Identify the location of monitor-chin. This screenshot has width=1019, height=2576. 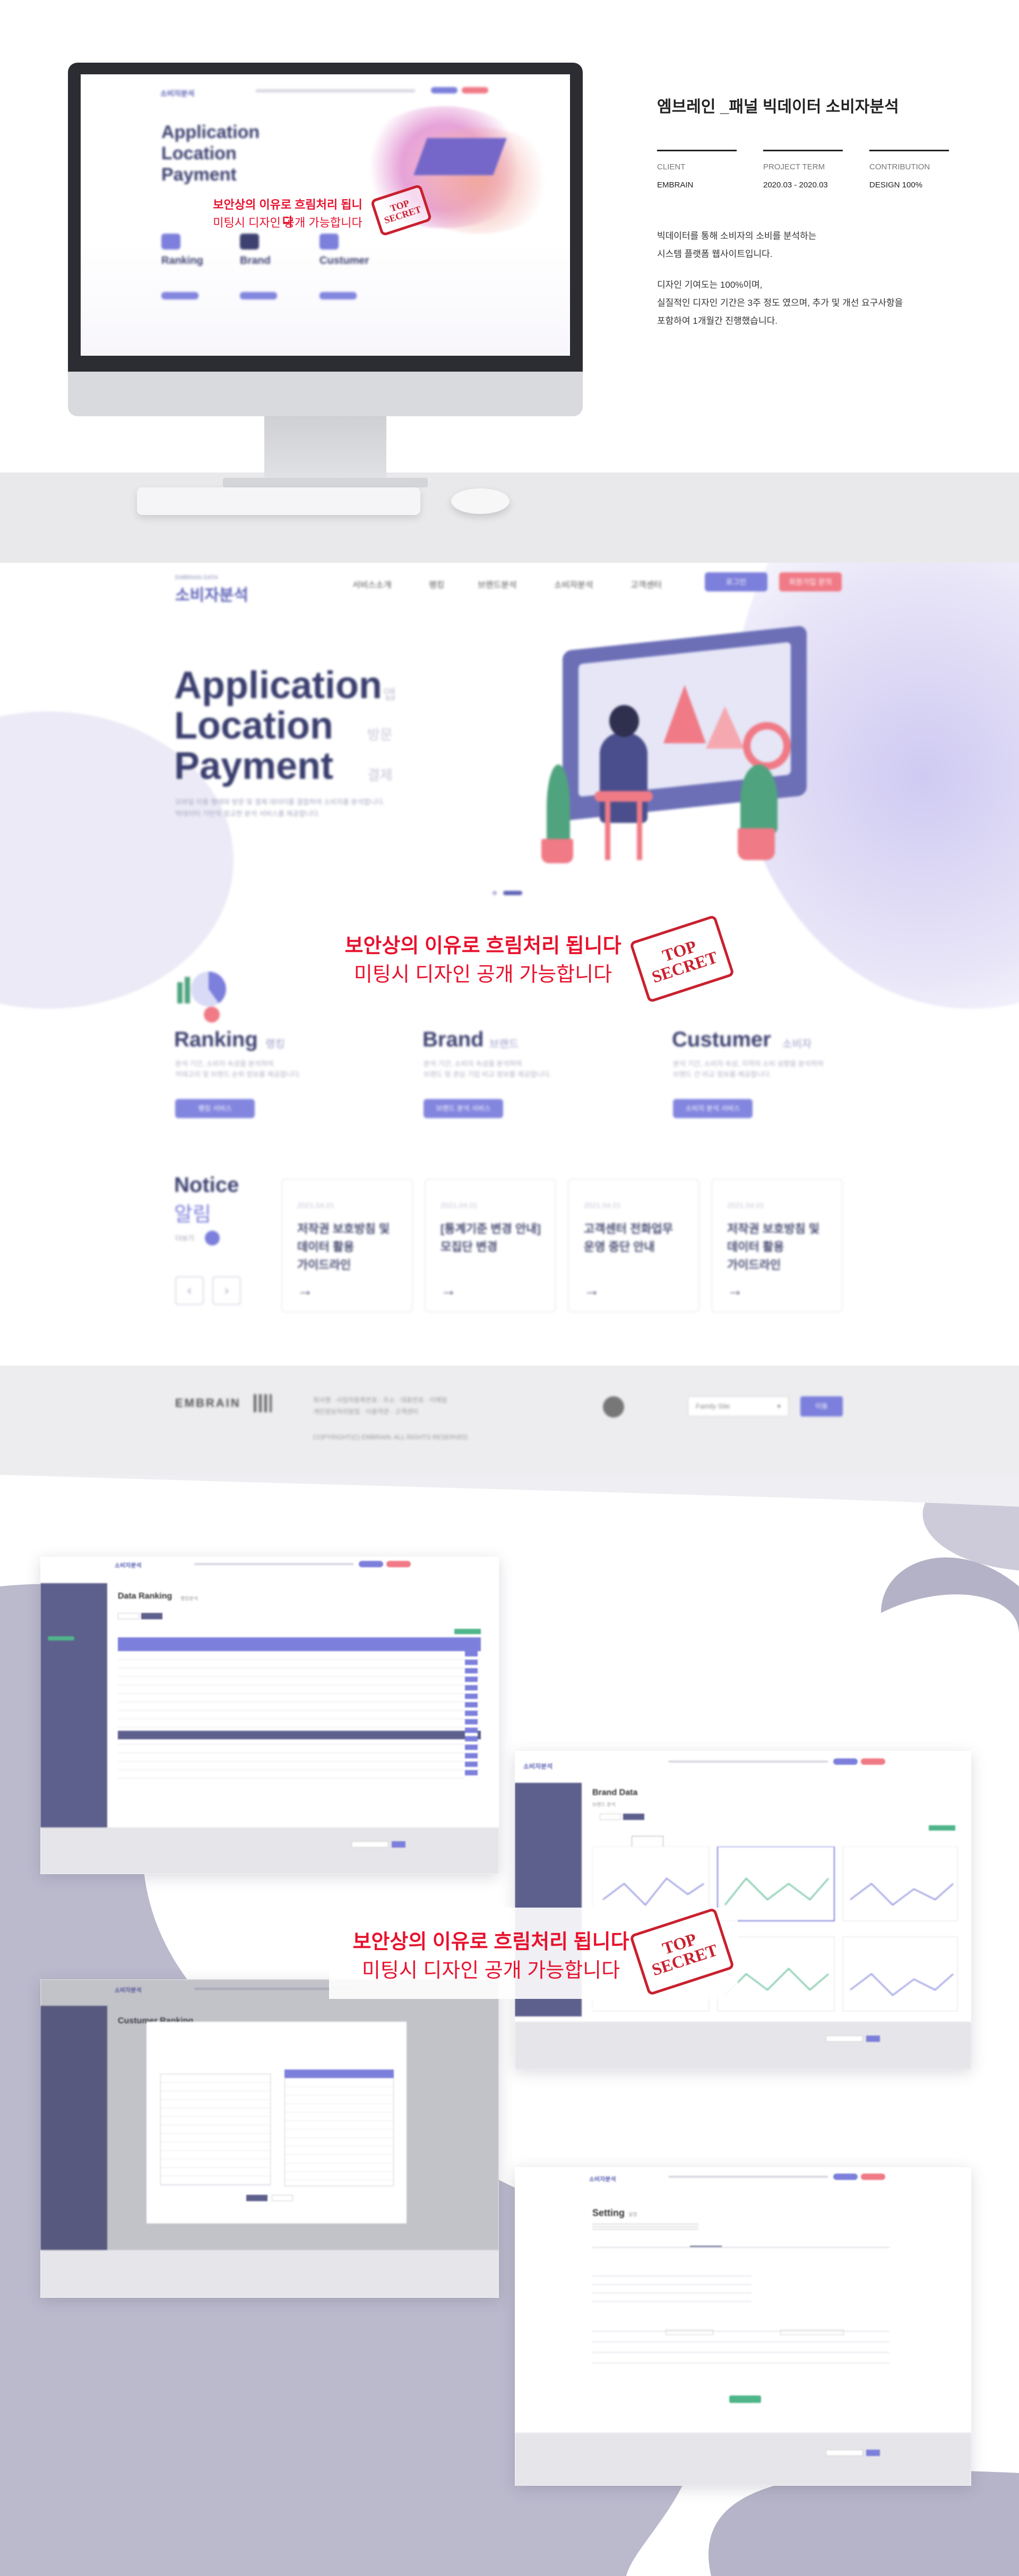
(326, 394).